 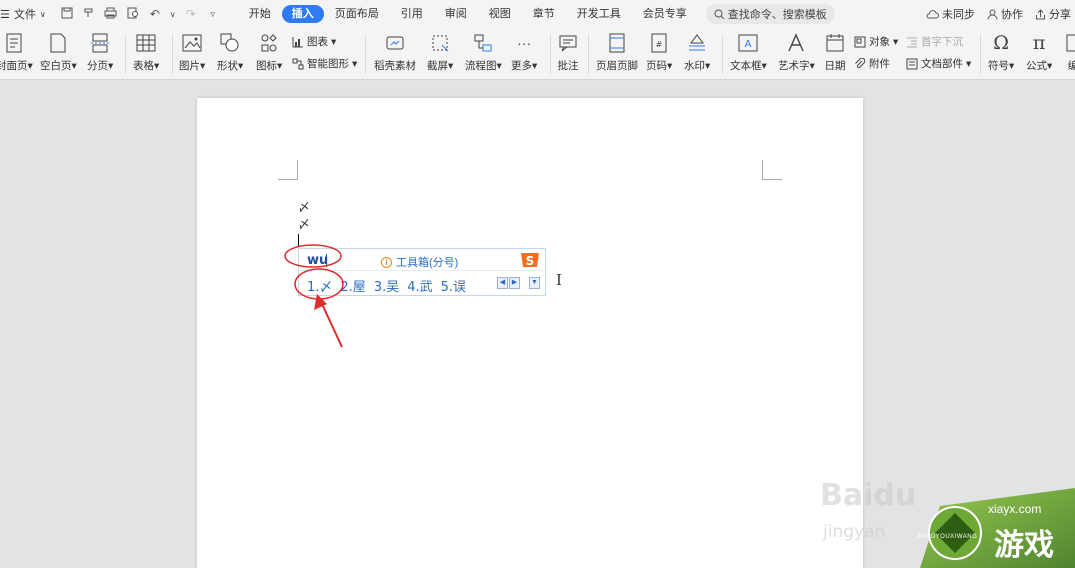 What do you see at coordinates (89, 14) in the screenshot?
I see `format-painter-icon` at bounding box center [89, 14].